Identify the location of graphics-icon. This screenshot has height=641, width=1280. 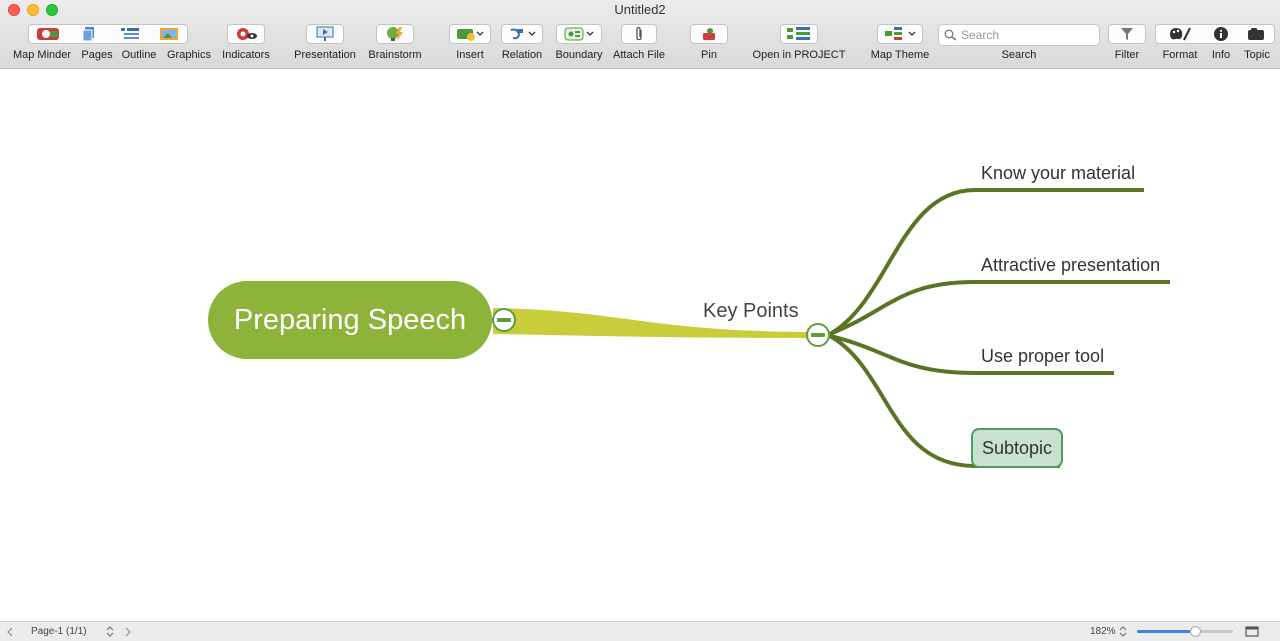
(169, 34).